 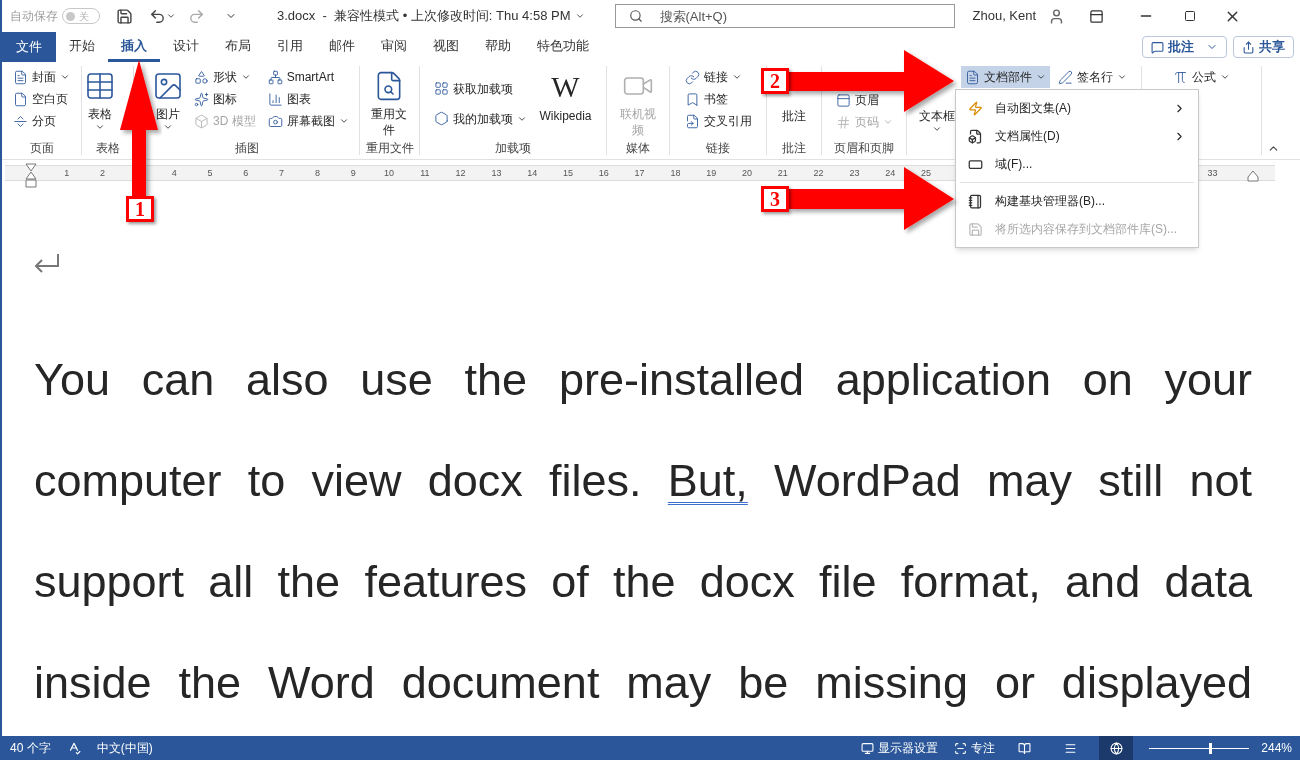 I want to click on ruler-number: 11, so click(x=425, y=173).